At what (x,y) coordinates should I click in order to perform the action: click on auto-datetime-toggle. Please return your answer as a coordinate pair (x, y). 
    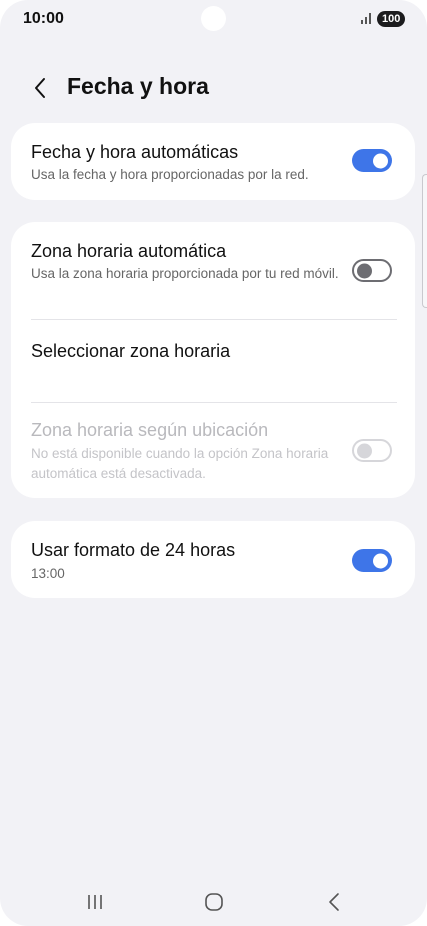
    Looking at the image, I should click on (372, 160).